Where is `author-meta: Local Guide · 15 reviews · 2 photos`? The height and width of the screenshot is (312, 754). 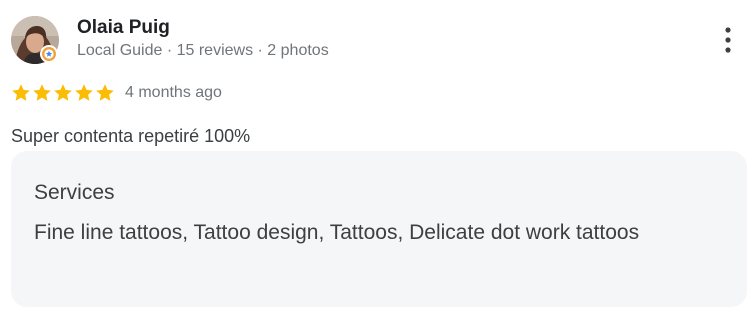
author-meta: Local Guide · 15 reviews · 2 photos is located at coordinates (203, 50).